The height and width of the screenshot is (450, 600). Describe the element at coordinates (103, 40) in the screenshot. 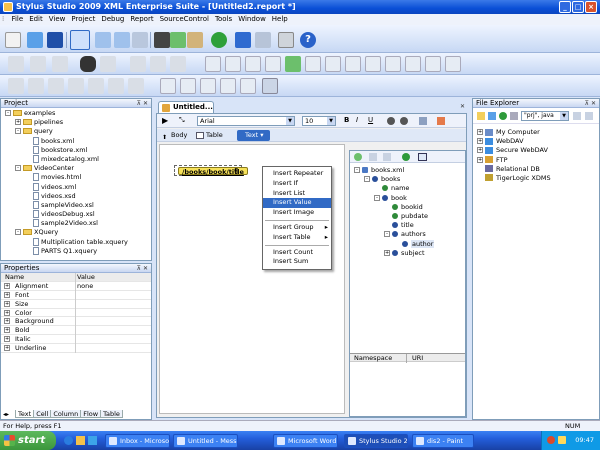

I see `cascade-icon` at that location.